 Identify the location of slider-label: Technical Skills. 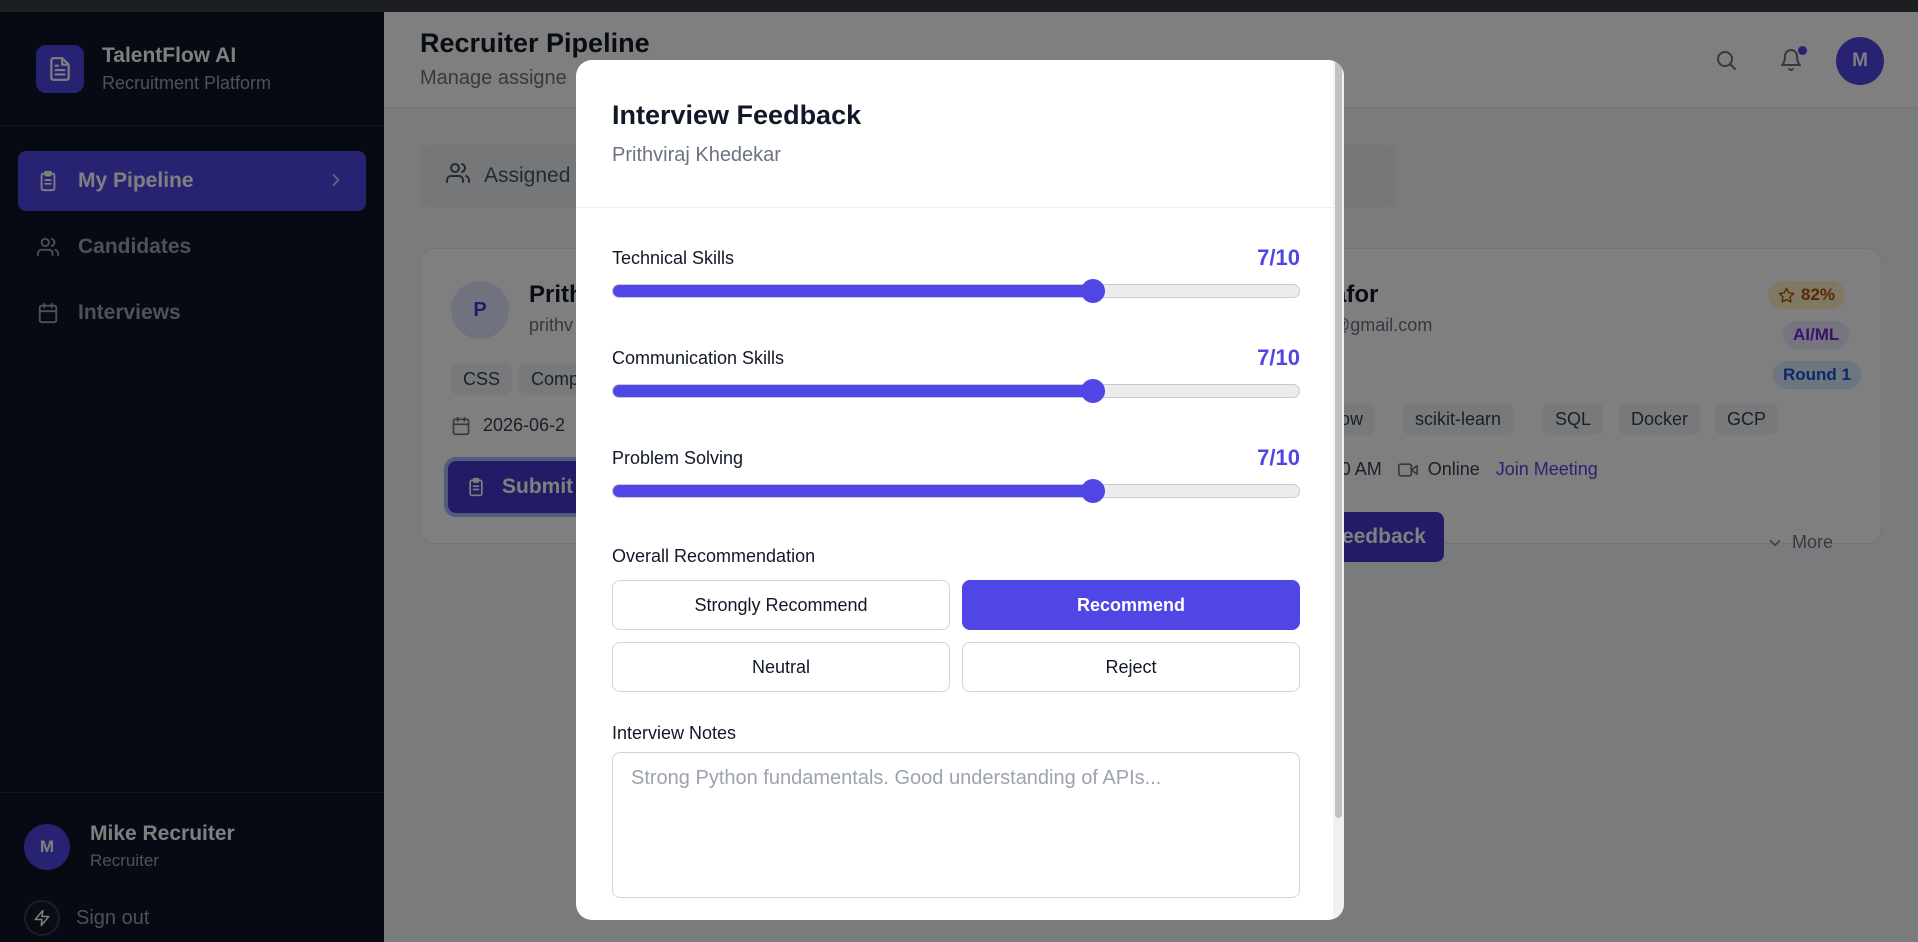
(673, 258).